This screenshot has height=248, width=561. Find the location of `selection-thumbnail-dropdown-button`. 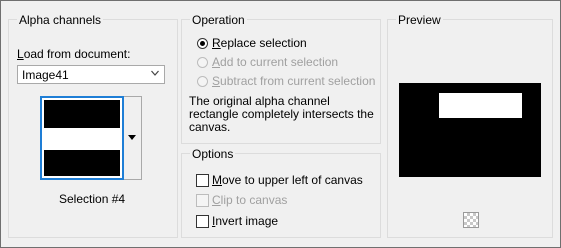

selection-thumbnail-dropdown-button is located at coordinates (133, 138).